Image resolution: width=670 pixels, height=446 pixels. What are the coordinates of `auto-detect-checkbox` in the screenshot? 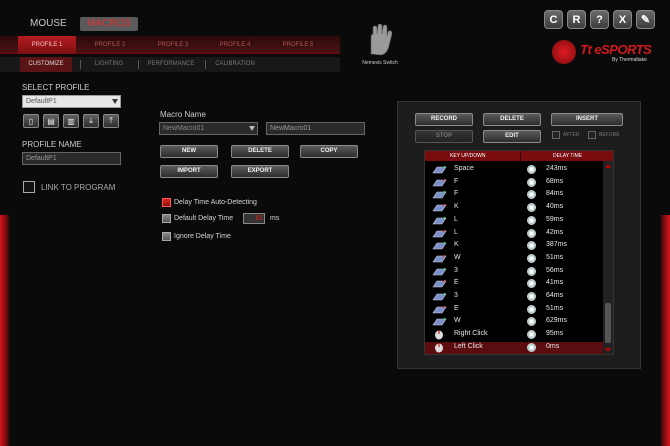 It's located at (166, 202).